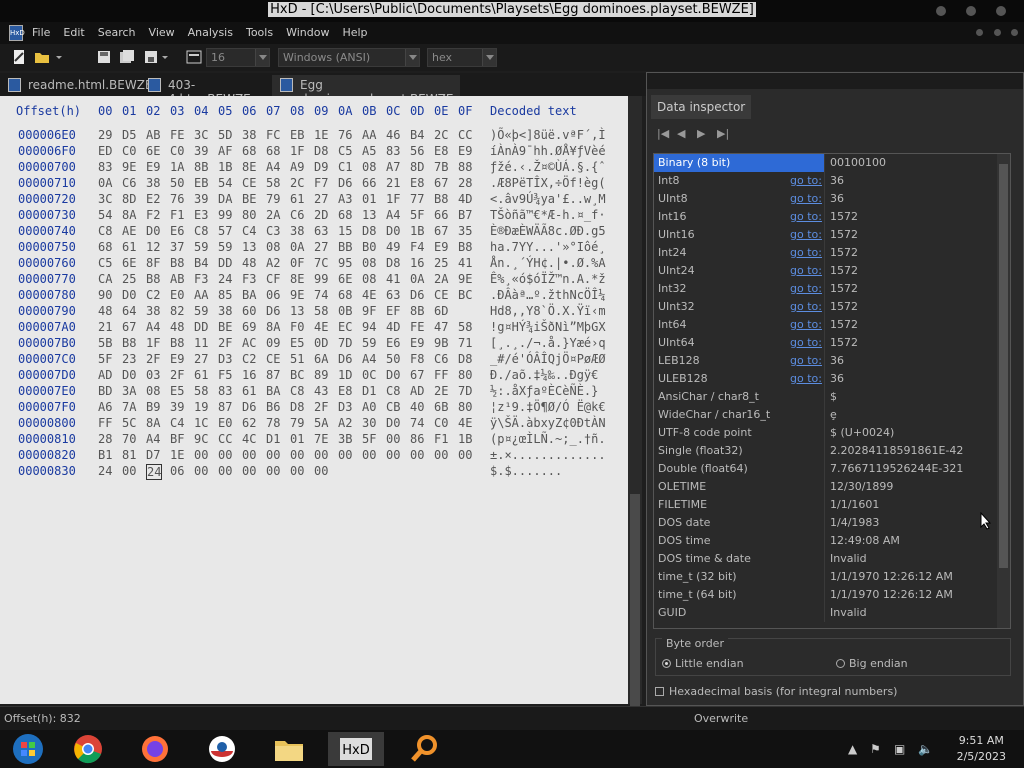 The image size is (1024, 768). What do you see at coordinates (548, 423) in the screenshot?
I see `decoded-text: ÿ\ŠÄ.àbxyZ¢0ÐtÀN` at bounding box center [548, 423].